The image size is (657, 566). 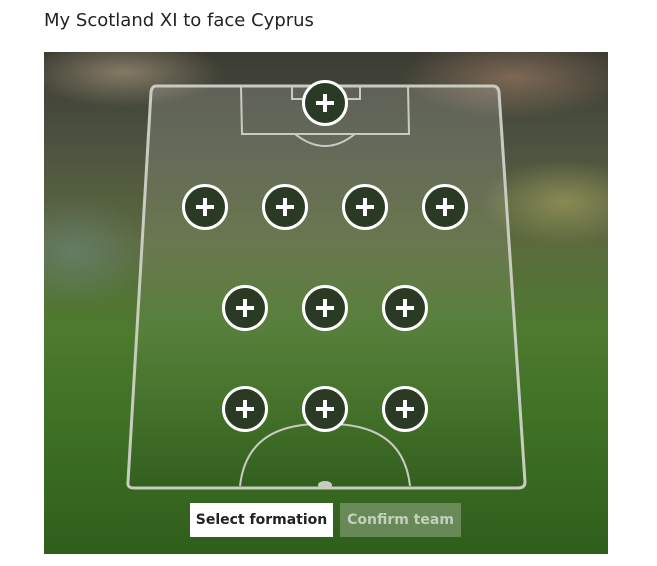 What do you see at coordinates (400, 520) in the screenshot?
I see `confirm-team-button: Confirm team` at bounding box center [400, 520].